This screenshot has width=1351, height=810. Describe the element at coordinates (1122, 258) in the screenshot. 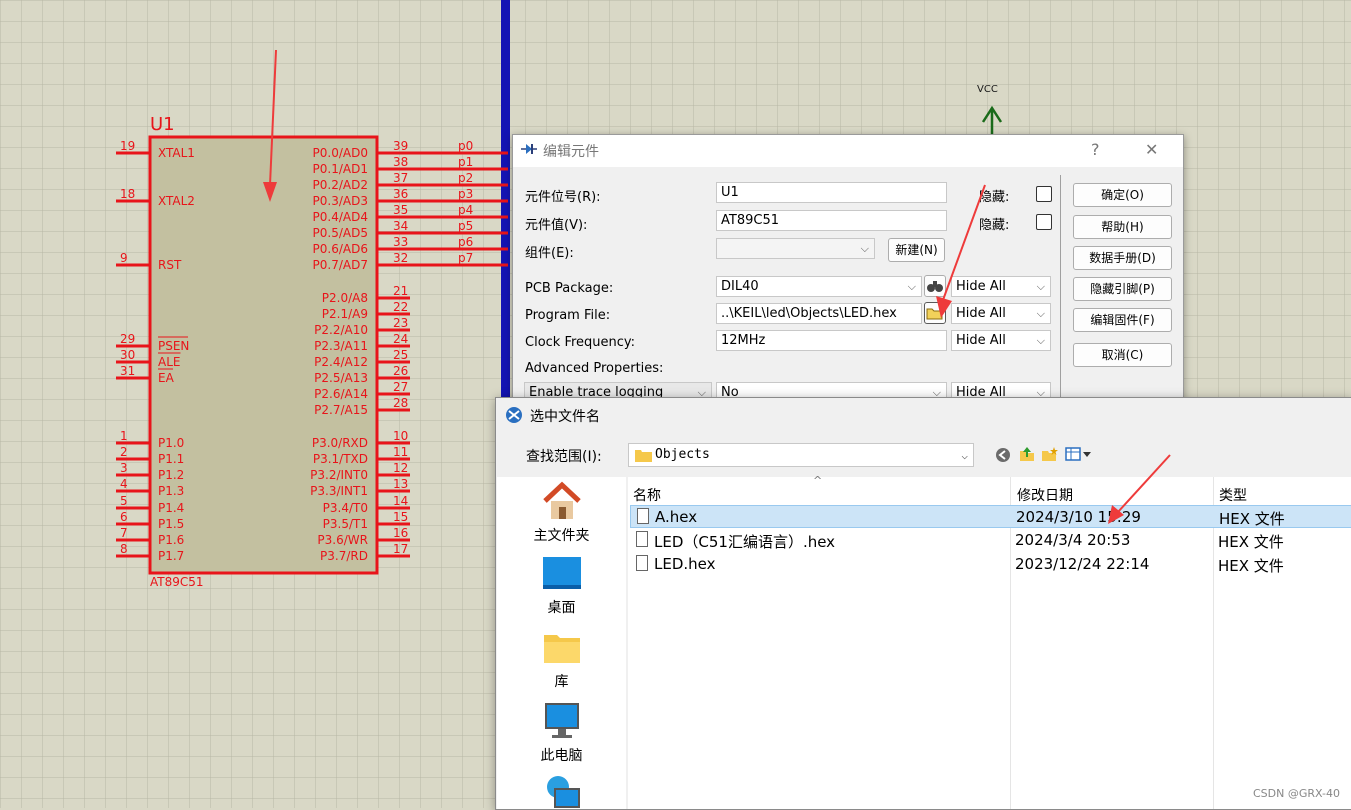

I see `datasheet-button: 数据手册(D)` at that location.